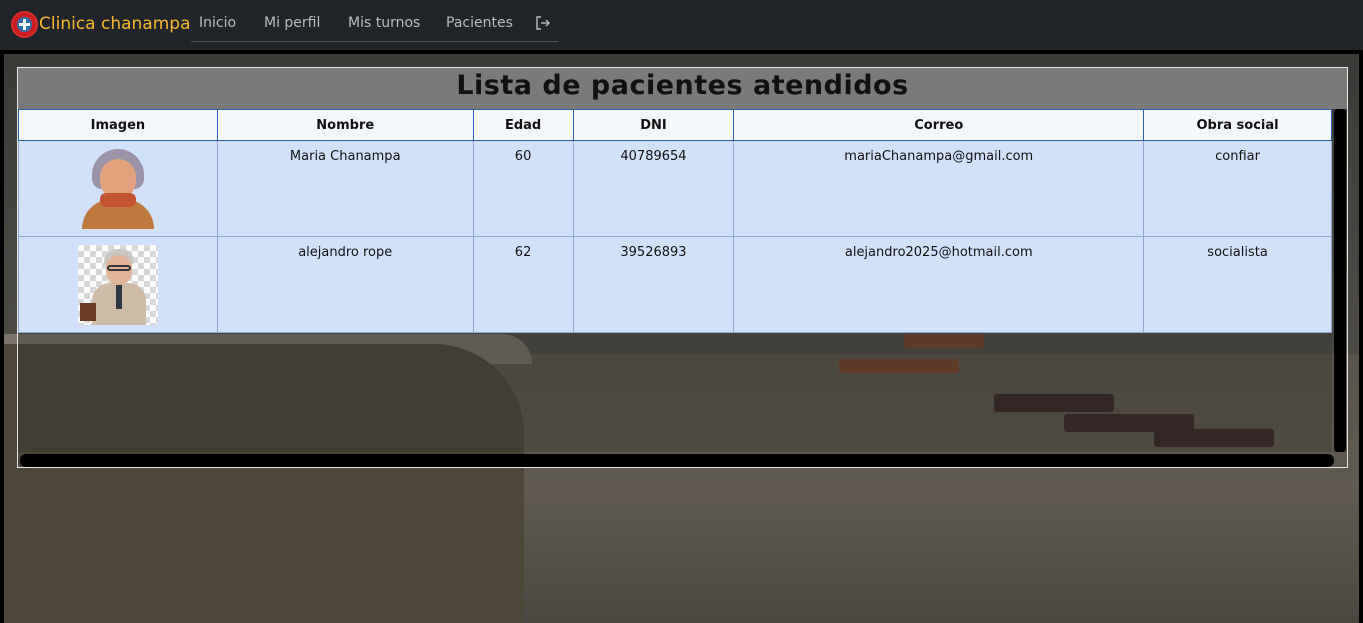 The image size is (1363, 623). Describe the element at coordinates (292, 23) in the screenshot. I see `nav-link-mi-perfil: Mi perfil` at that location.